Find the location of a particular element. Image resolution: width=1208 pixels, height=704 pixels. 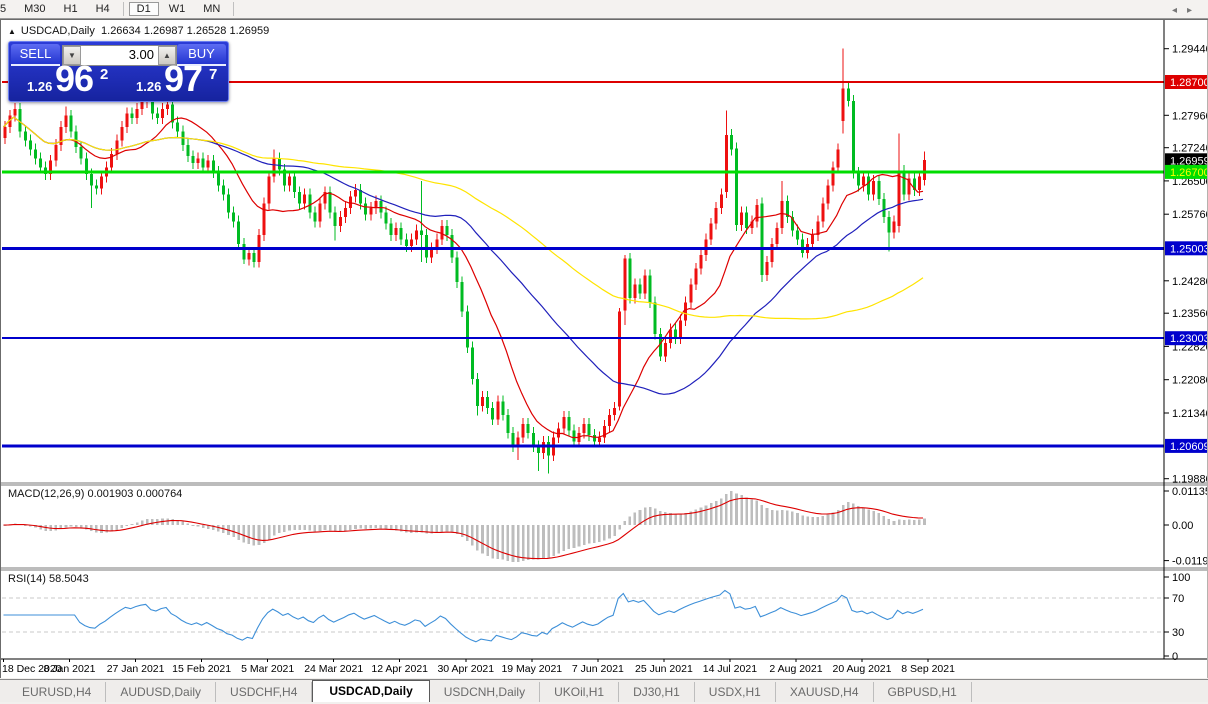

date-tick-label: 12 Apr 2021 is located at coordinates (399, 669).